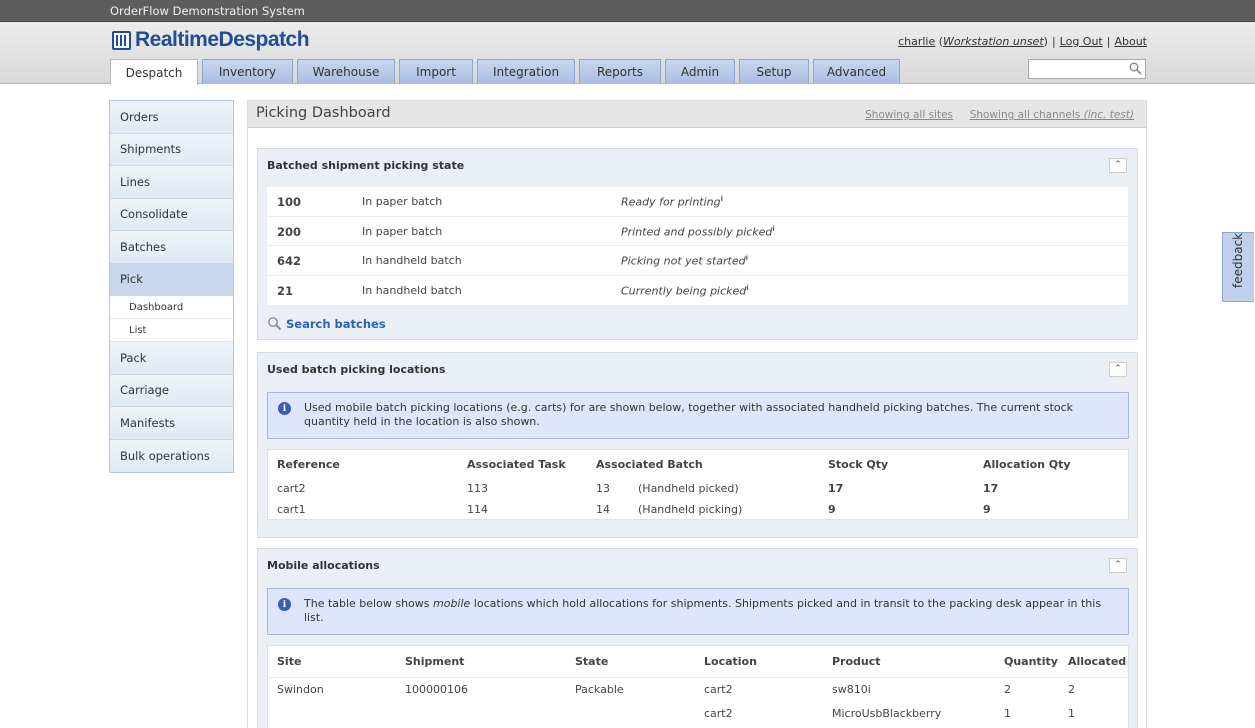  Describe the element at coordinates (171, 390) in the screenshot. I see `sidebar-item-carriage: Carriage` at that location.